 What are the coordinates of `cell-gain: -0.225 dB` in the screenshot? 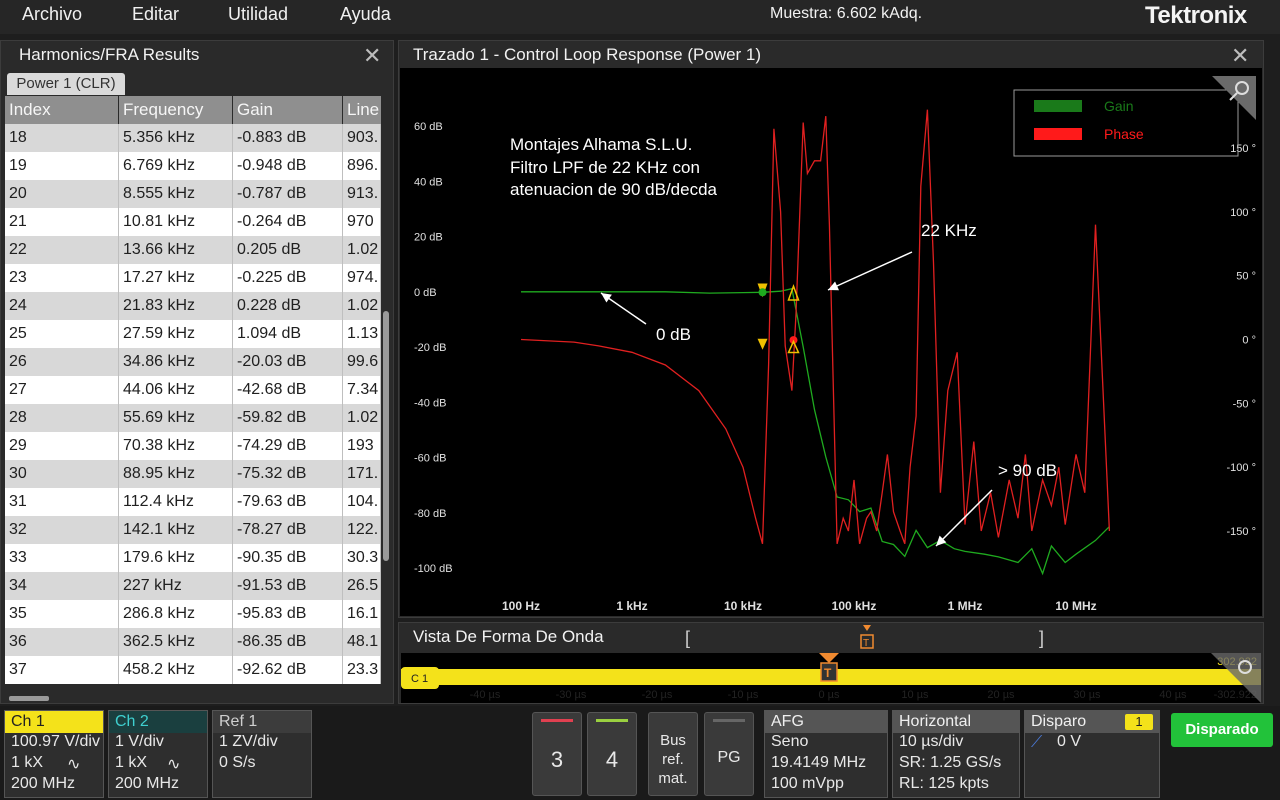 It's located at (288, 278).